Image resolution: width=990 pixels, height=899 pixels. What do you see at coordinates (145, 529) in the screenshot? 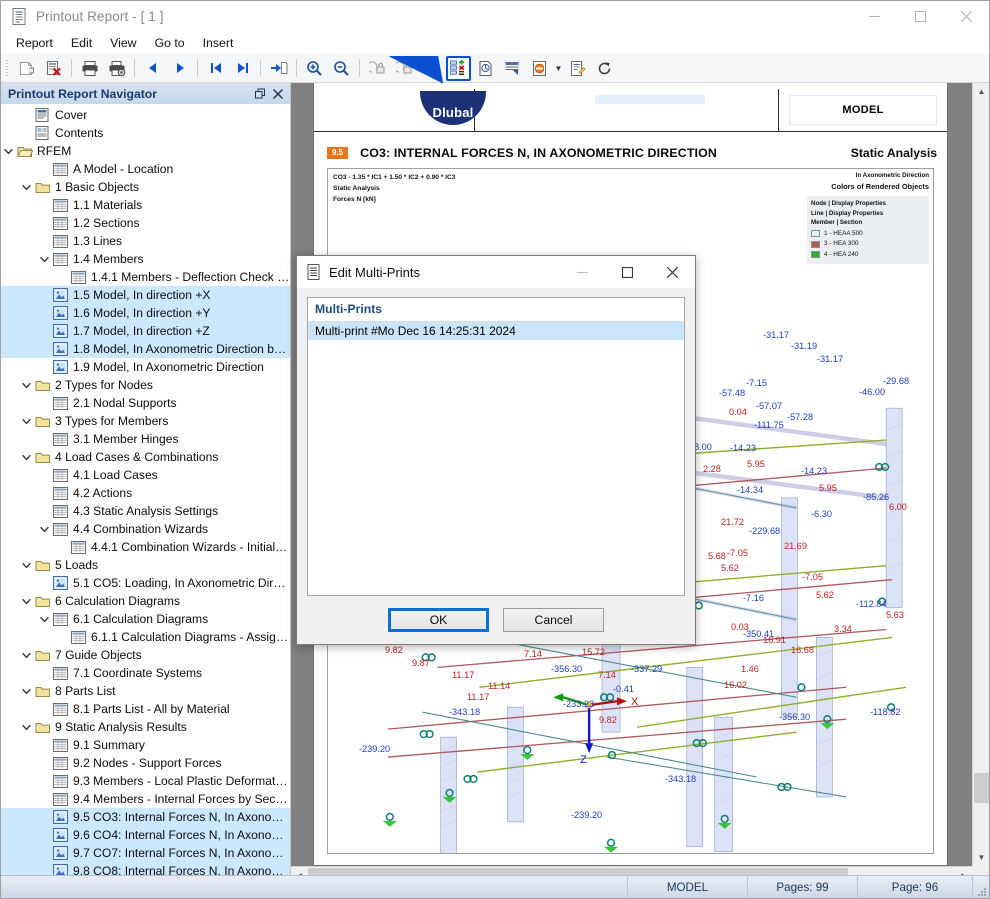
I see `tree-item: 4.4 Combination Wizards` at bounding box center [145, 529].